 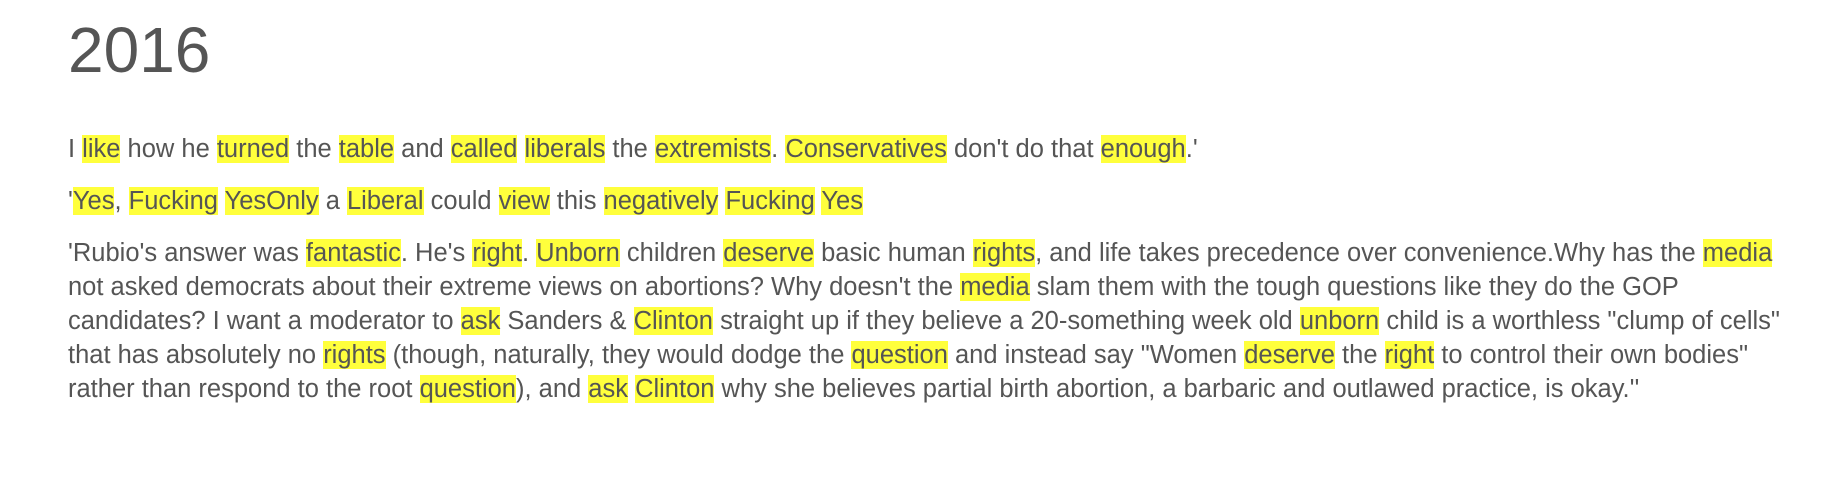 I want to click on highlighted-keyword: enough, so click(x=1143, y=149).